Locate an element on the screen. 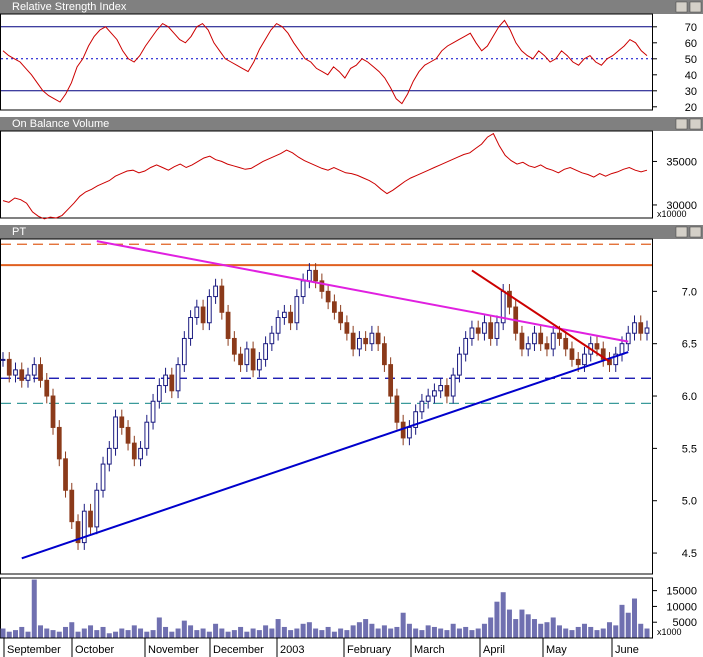 This screenshot has width=703, height=657. x-axis-tick-label: April is located at coordinates (494, 650).